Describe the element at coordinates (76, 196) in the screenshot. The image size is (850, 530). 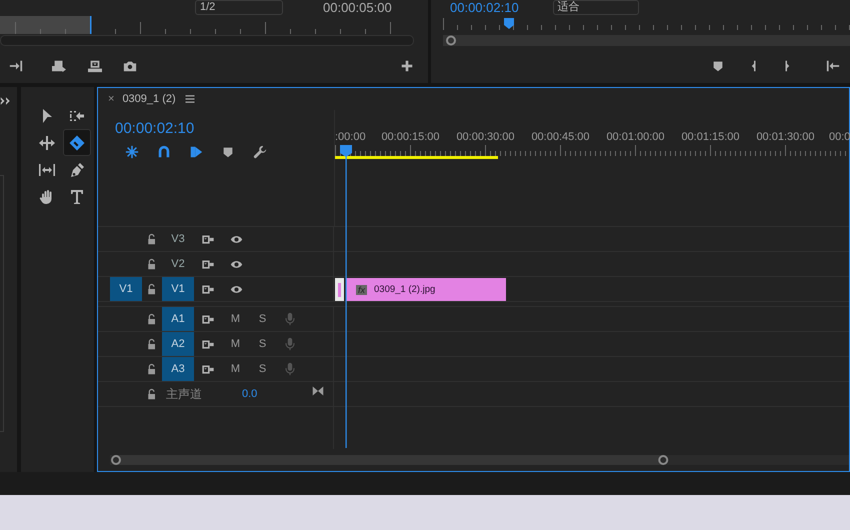
I see `type-tool-icon` at that location.